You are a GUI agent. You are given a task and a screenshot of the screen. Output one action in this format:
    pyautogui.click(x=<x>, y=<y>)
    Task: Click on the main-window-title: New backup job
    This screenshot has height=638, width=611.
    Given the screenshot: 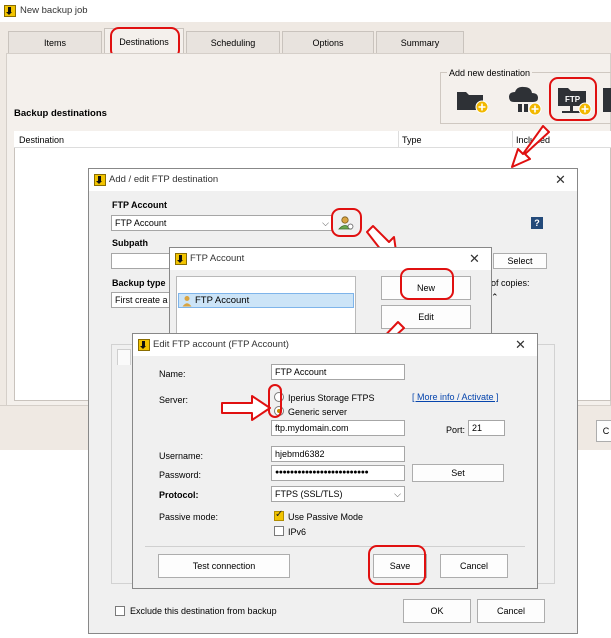 What is the action you would take?
    pyautogui.click(x=54, y=10)
    